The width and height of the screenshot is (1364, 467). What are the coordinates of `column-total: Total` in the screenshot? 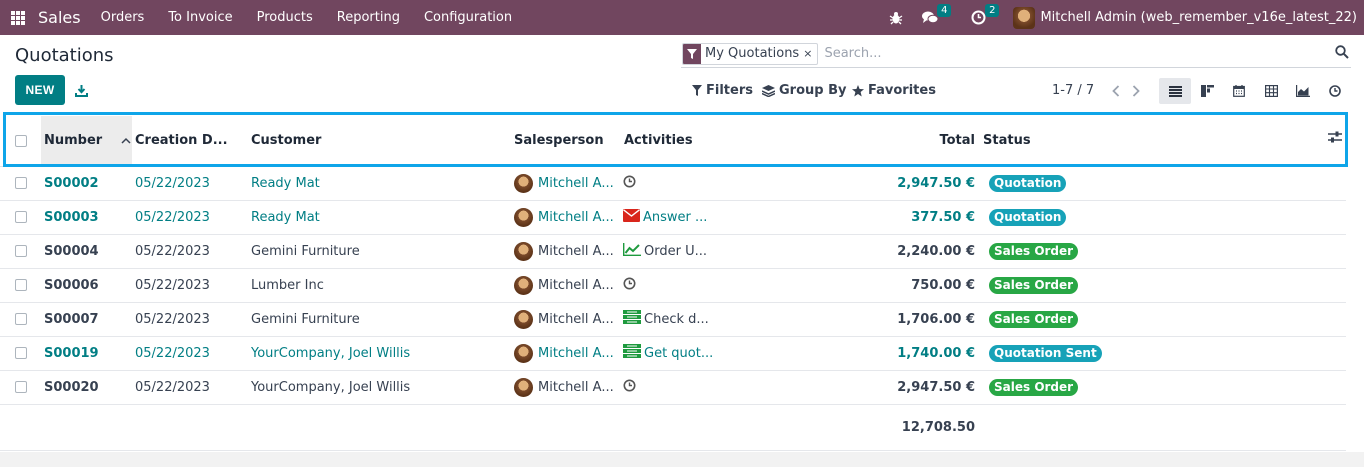 It's located at (881, 141).